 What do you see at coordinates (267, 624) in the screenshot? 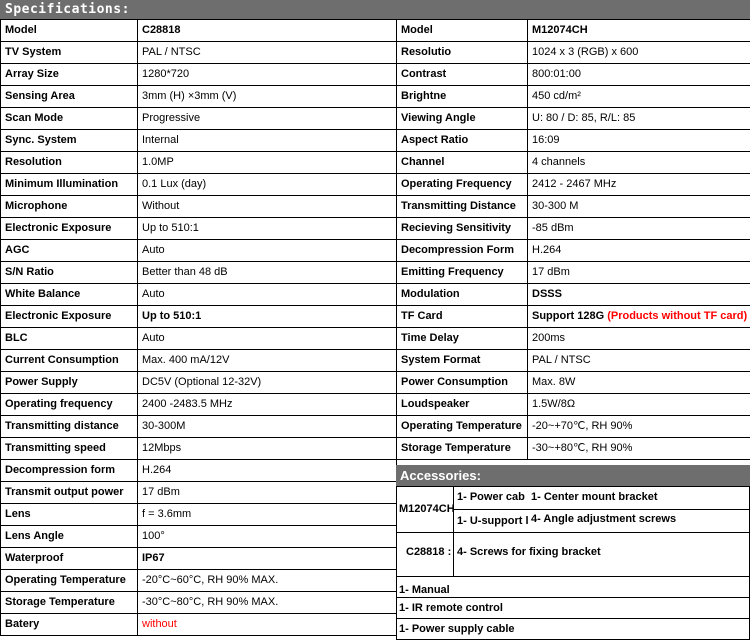
I see `left-value: without` at bounding box center [267, 624].